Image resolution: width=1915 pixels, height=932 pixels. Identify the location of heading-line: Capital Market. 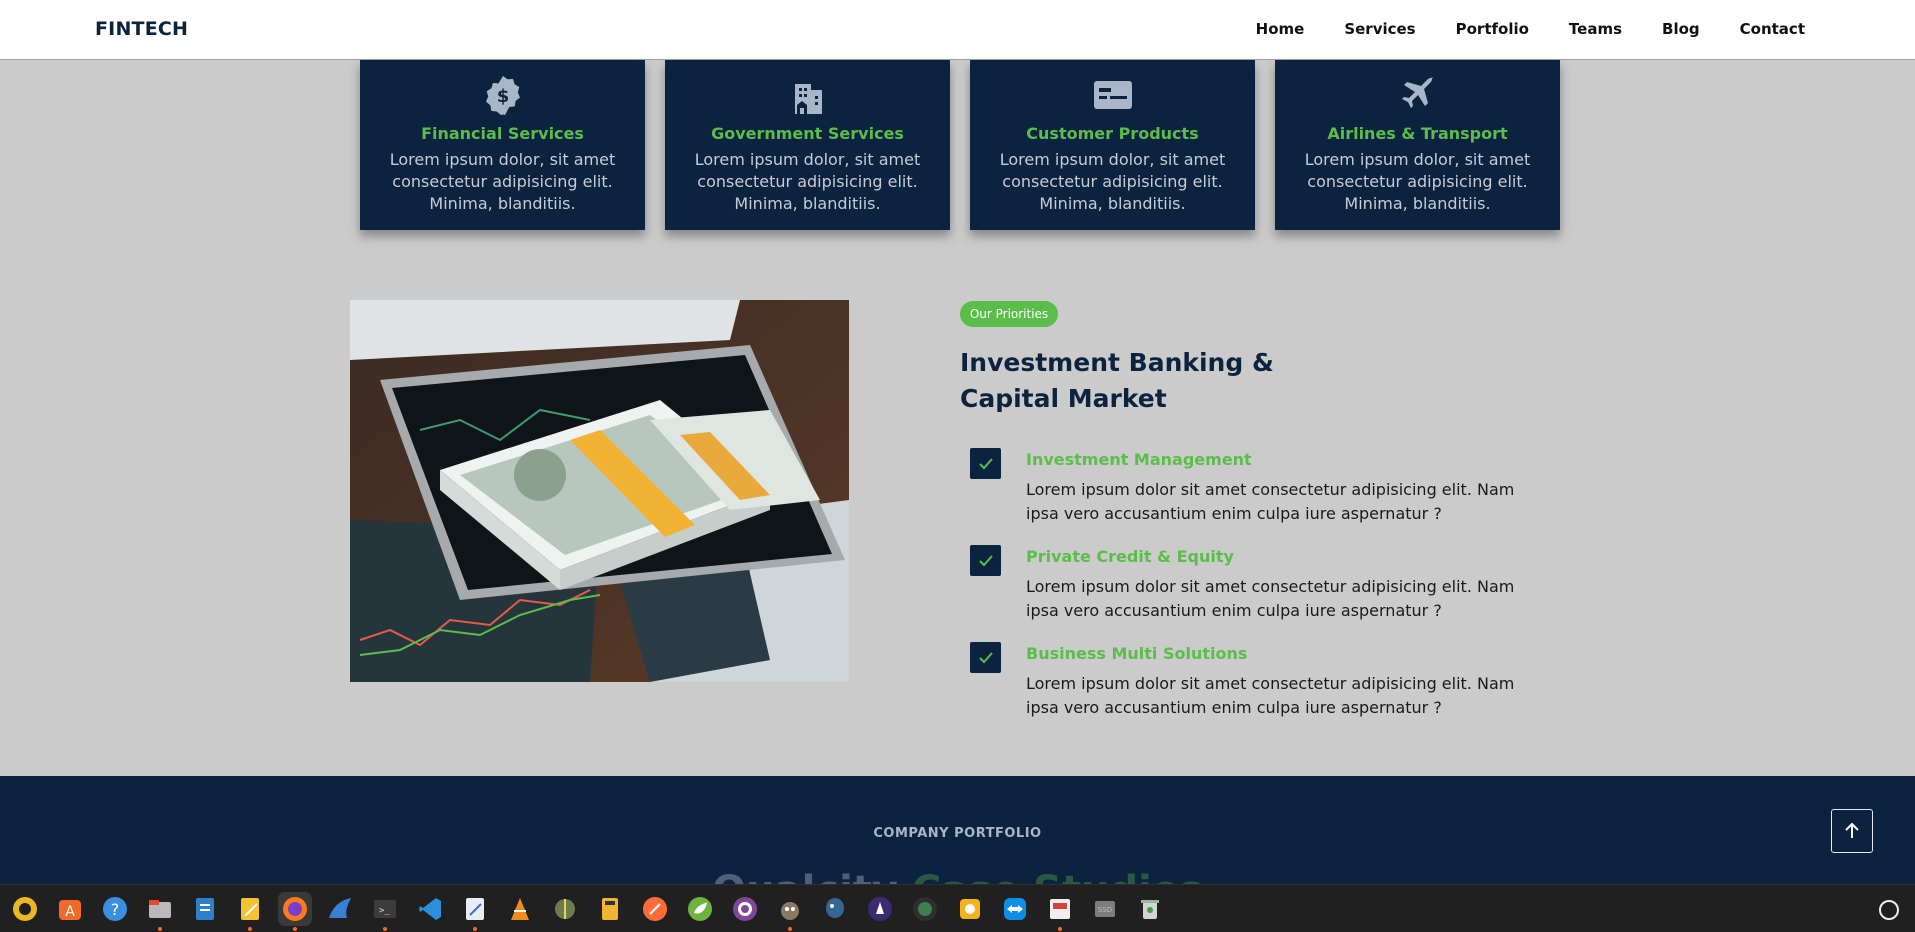
(1063, 398).